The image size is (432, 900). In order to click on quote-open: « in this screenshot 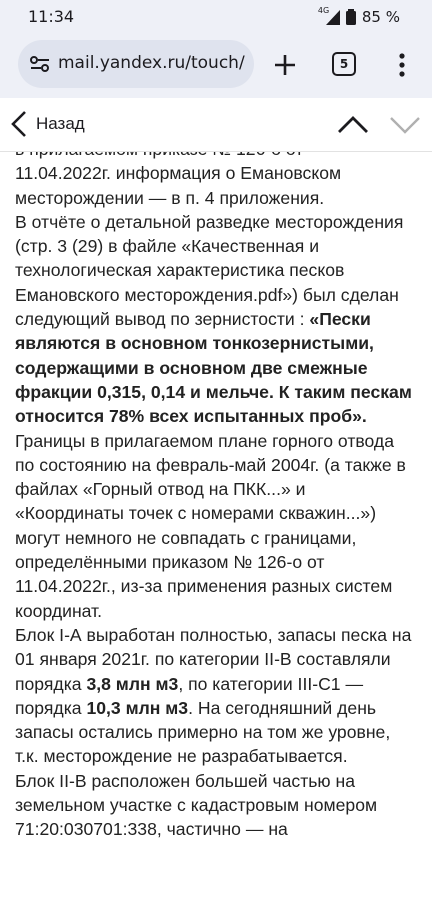, I will do `click(314, 319)`.